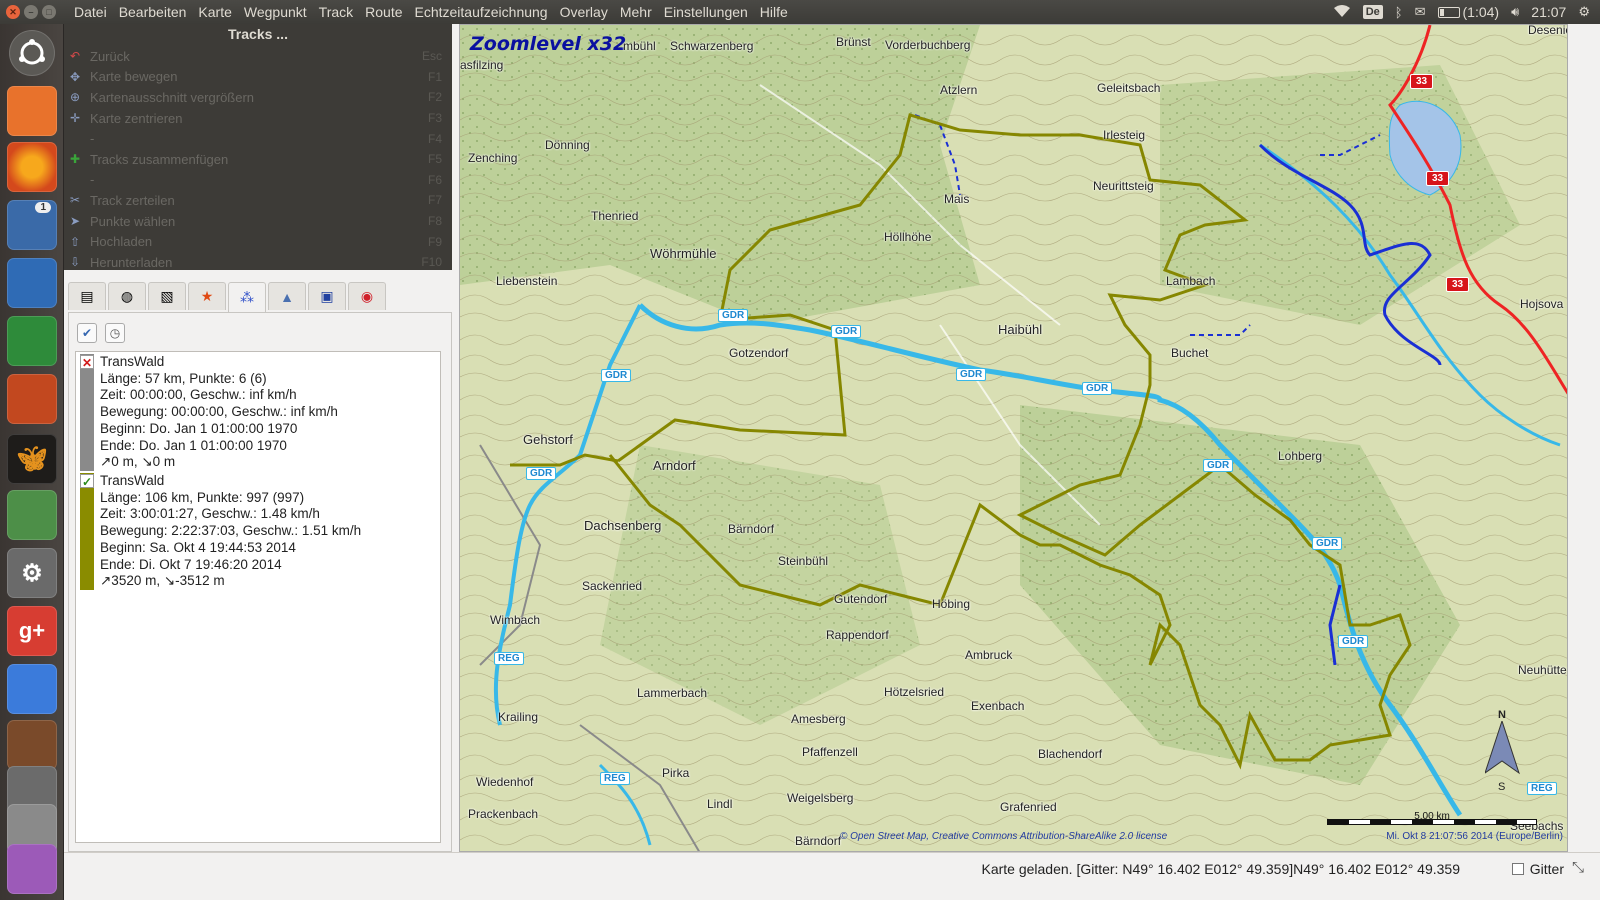 This screenshot has height=900, width=1600. What do you see at coordinates (167, 296) in the screenshot?
I see `map-tab-icon: ▧` at bounding box center [167, 296].